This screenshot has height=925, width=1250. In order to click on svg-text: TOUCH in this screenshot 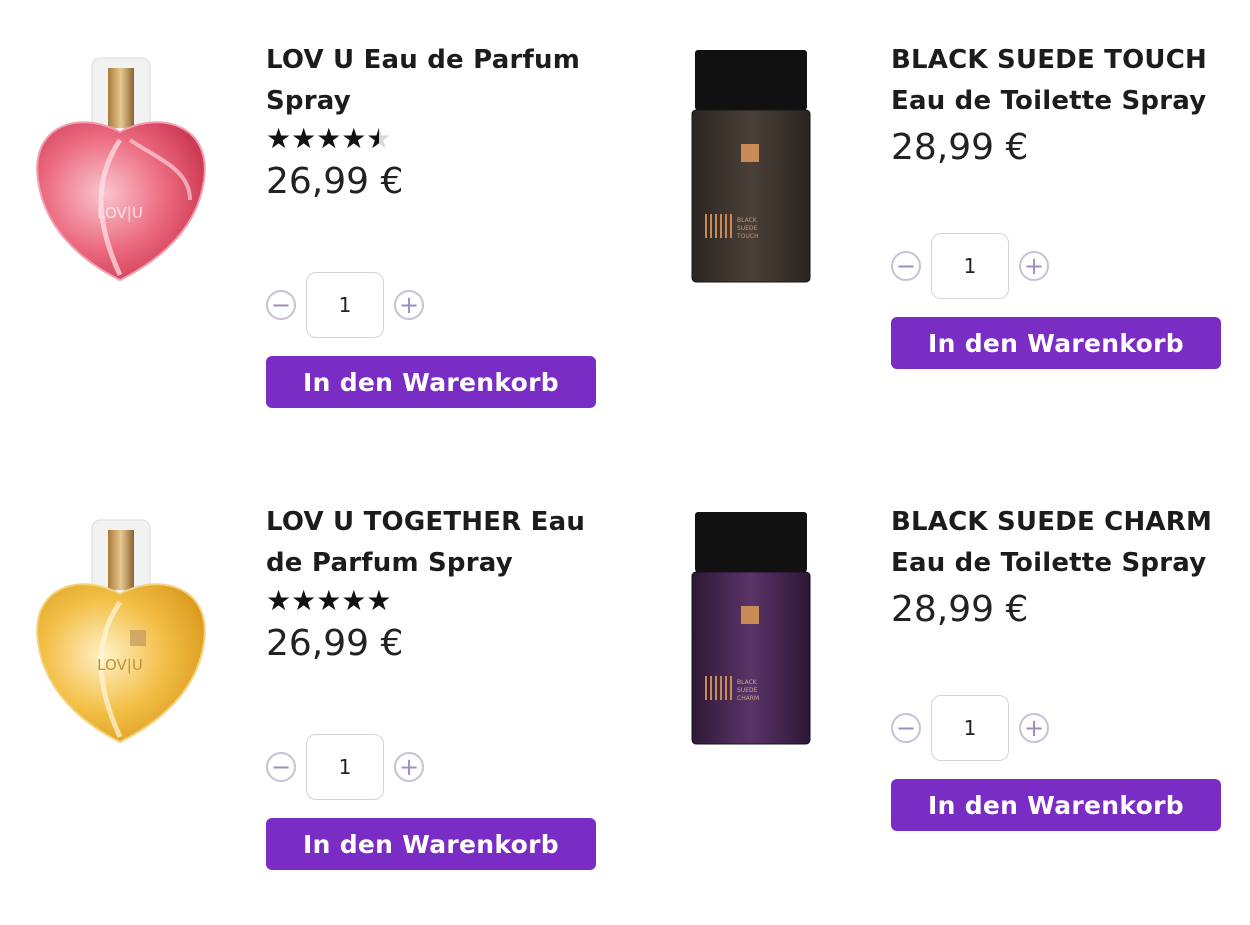, I will do `click(747, 236)`.